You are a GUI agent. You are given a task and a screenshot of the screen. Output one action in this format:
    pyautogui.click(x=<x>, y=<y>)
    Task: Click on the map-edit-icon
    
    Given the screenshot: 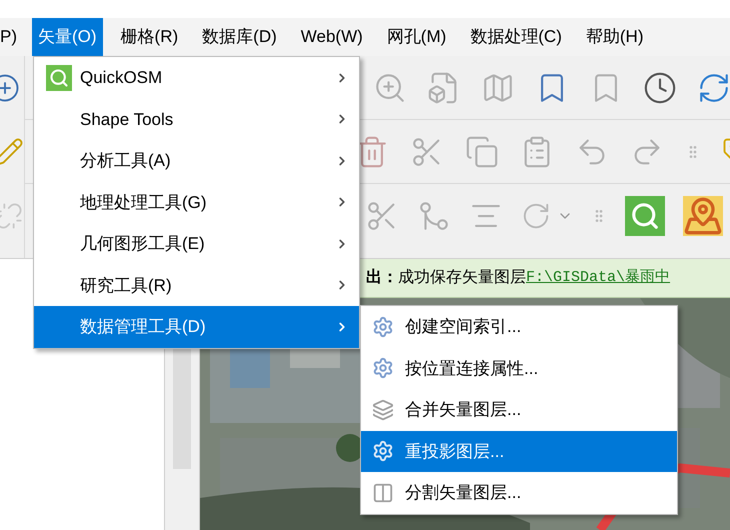 What is the action you would take?
    pyautogui.click(x=703, y=216)
    